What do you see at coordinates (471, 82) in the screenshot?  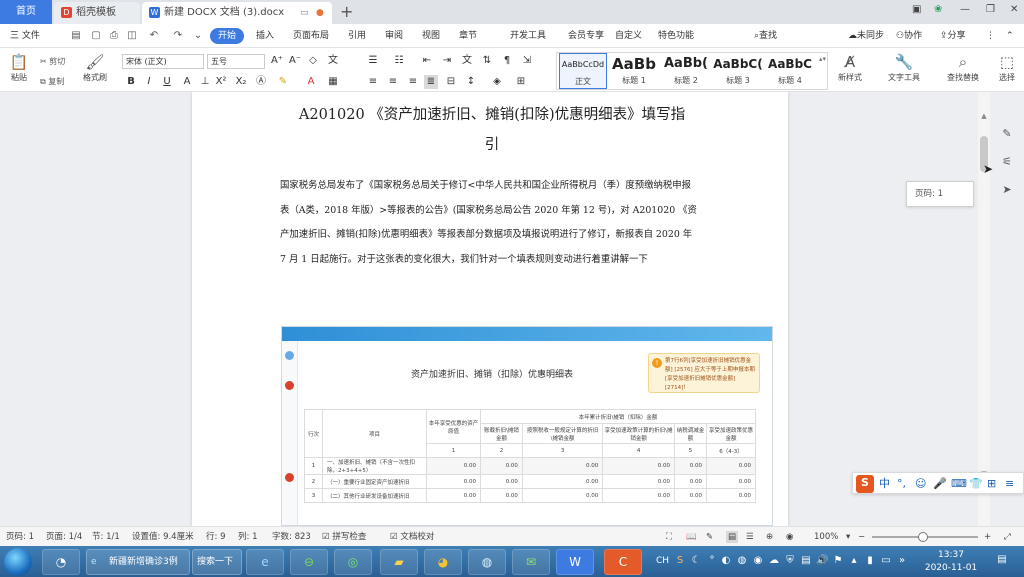 I see `line-spacing-icon: ↕` at bounding box center [471, 82].